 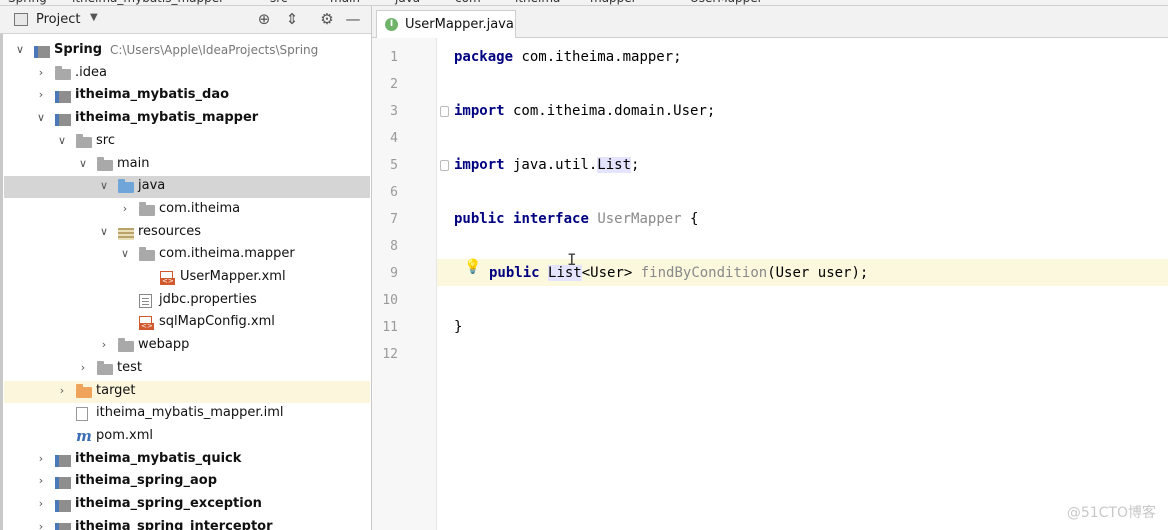 What do you see at coordinates (390, 300) in the screenshot?
I see `line-number: 10` at bounding box center [390, 300].